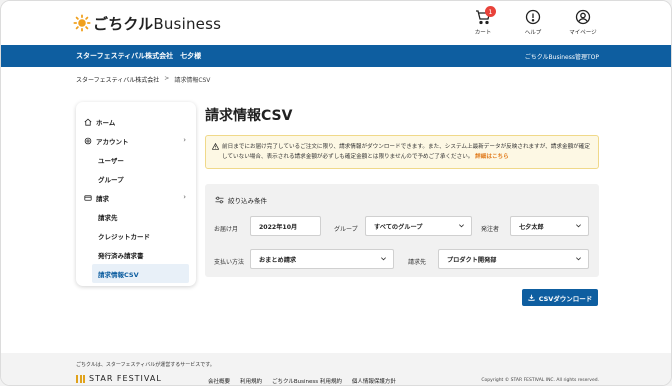 This screenshot has height=386, width=672. What do you see at coordinates (136, 140) in the screenshot?
I see `sidebar-item-account: アカウント ›` at bounding box center [136, 140].